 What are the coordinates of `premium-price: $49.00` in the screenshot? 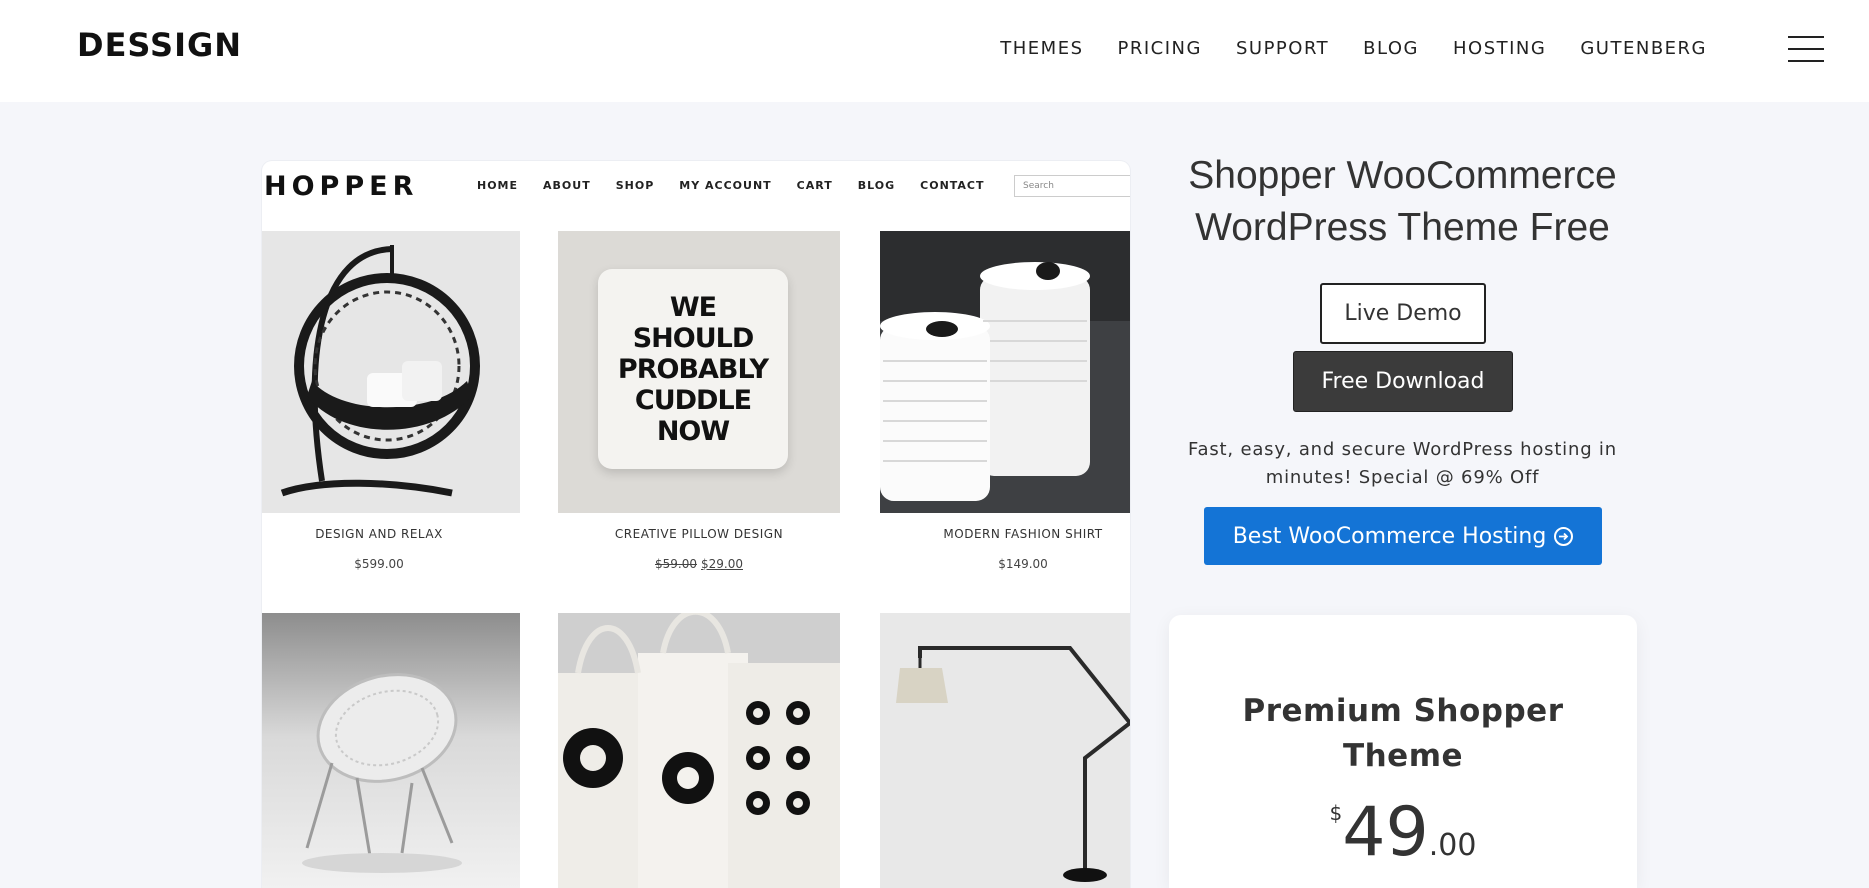 It's located at (1403, 833).